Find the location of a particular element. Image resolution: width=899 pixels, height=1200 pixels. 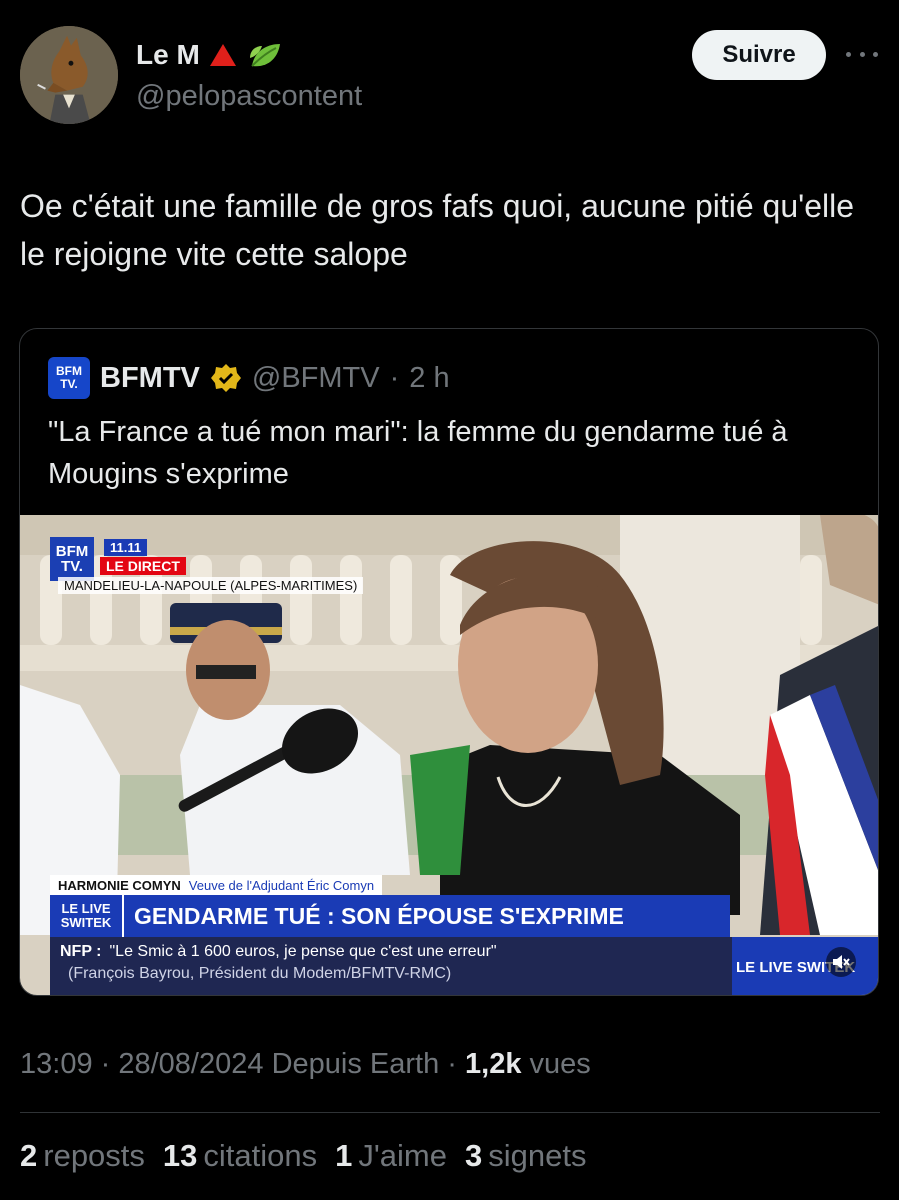

author-handle: @pelopascontent is located at coordinates (249, 96).